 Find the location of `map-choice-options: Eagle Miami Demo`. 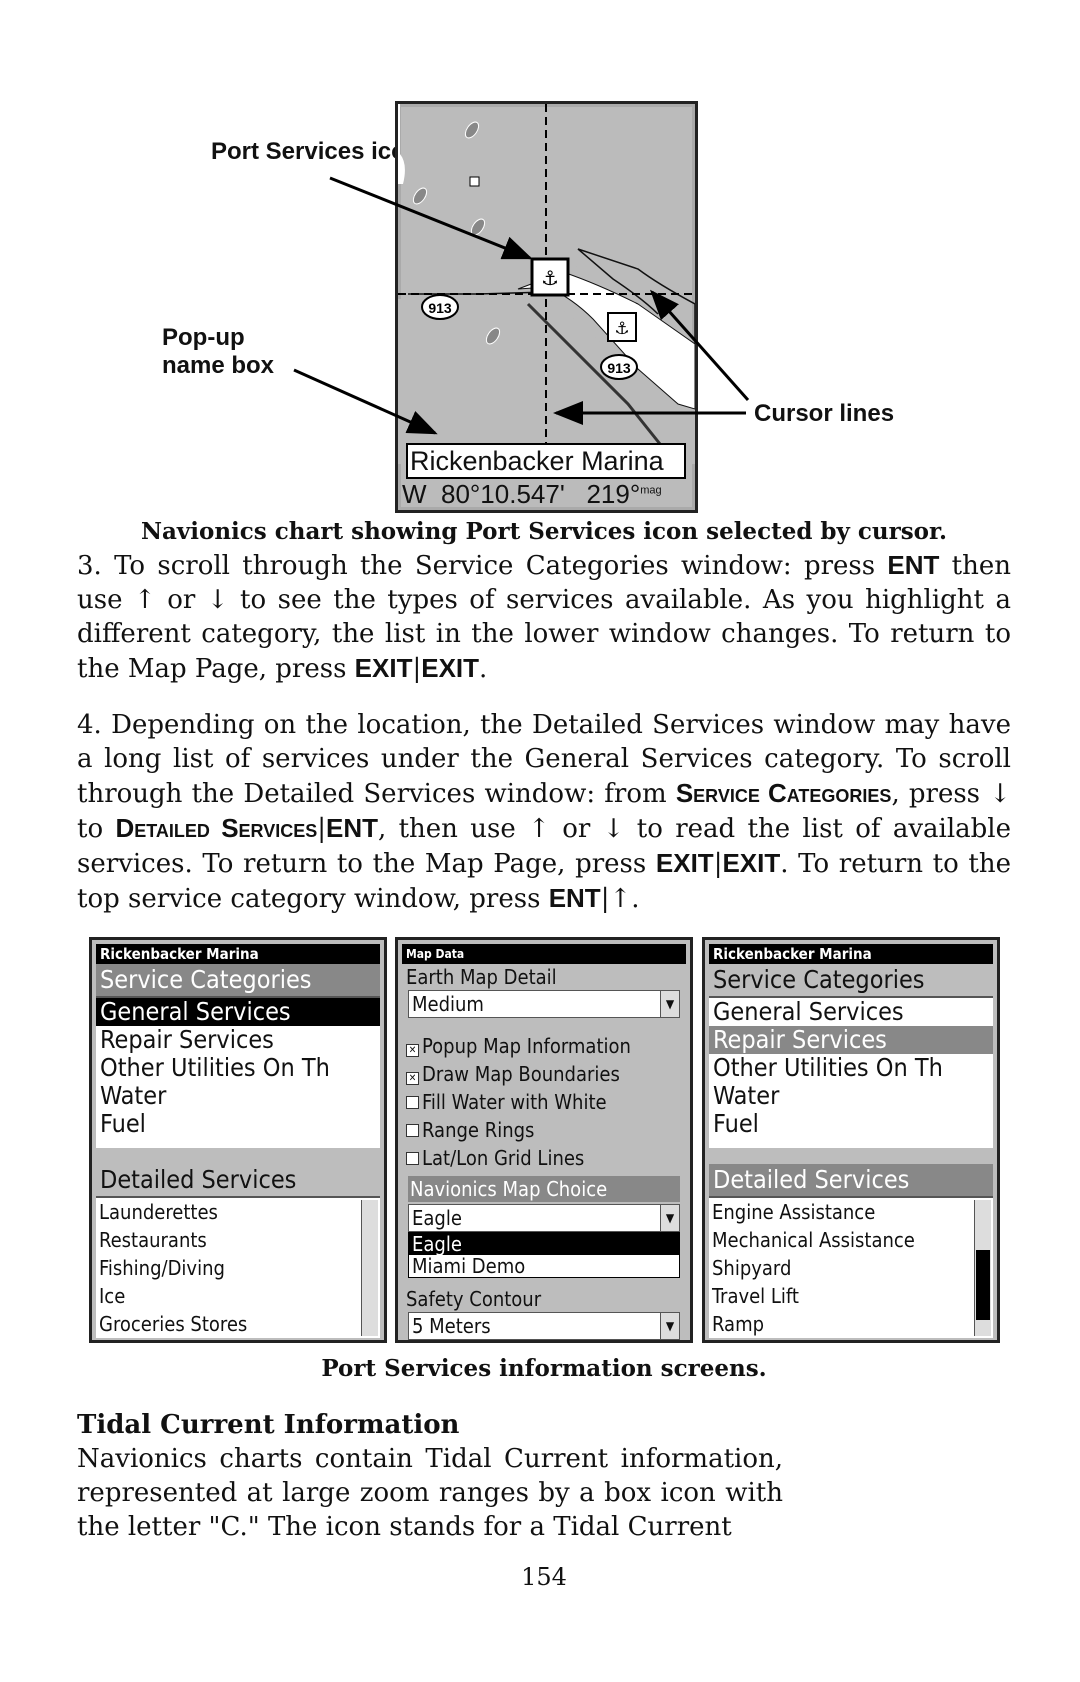

map-choice-options: Eagle Miami Demo is located at coordinates (544, 1255).